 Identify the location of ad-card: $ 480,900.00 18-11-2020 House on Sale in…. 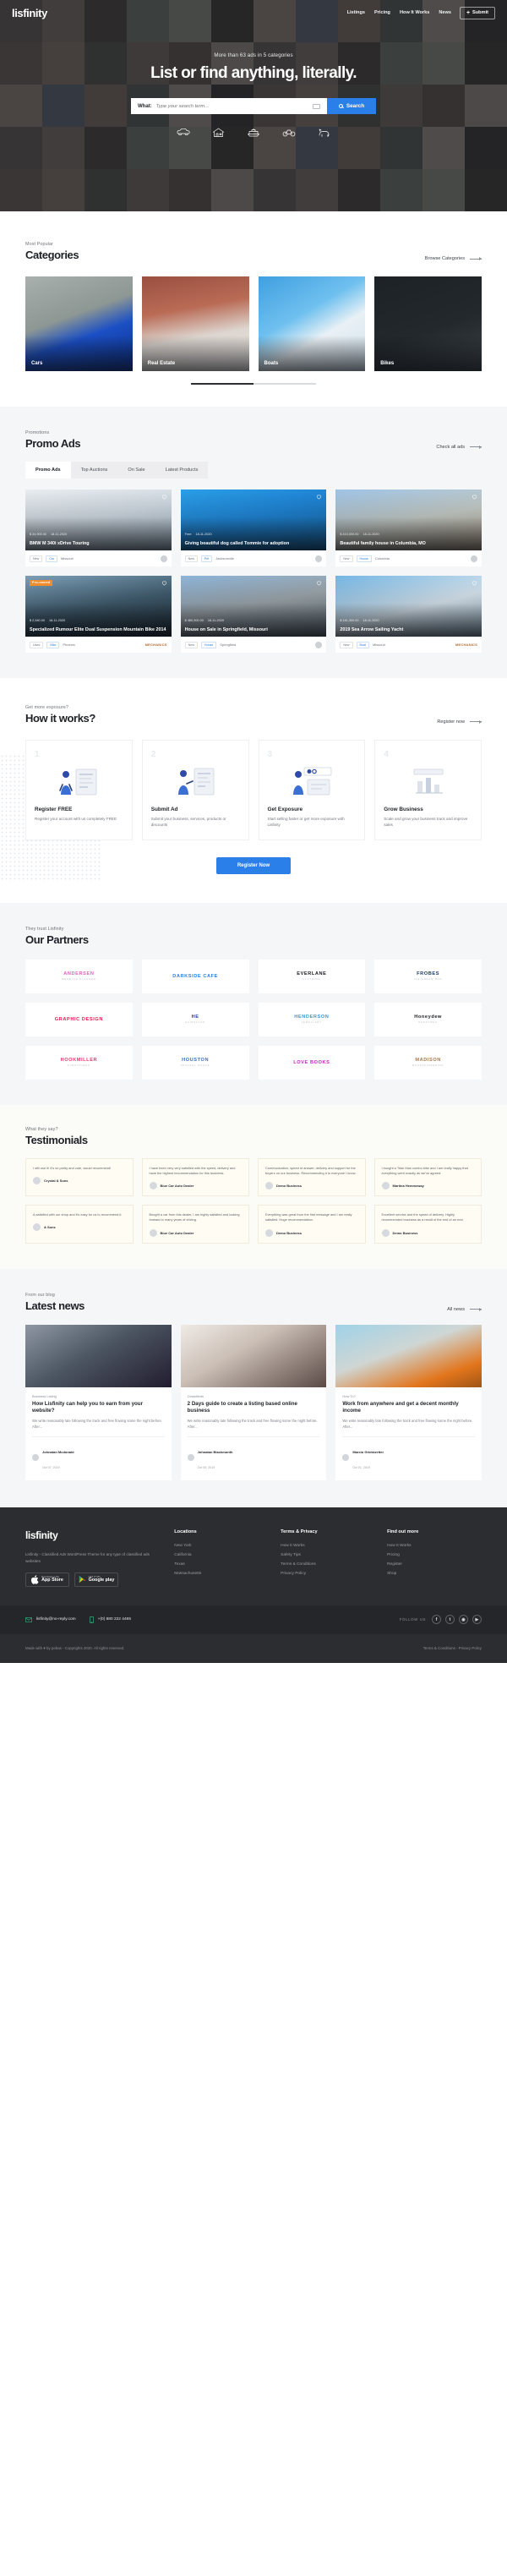
(253, 614).